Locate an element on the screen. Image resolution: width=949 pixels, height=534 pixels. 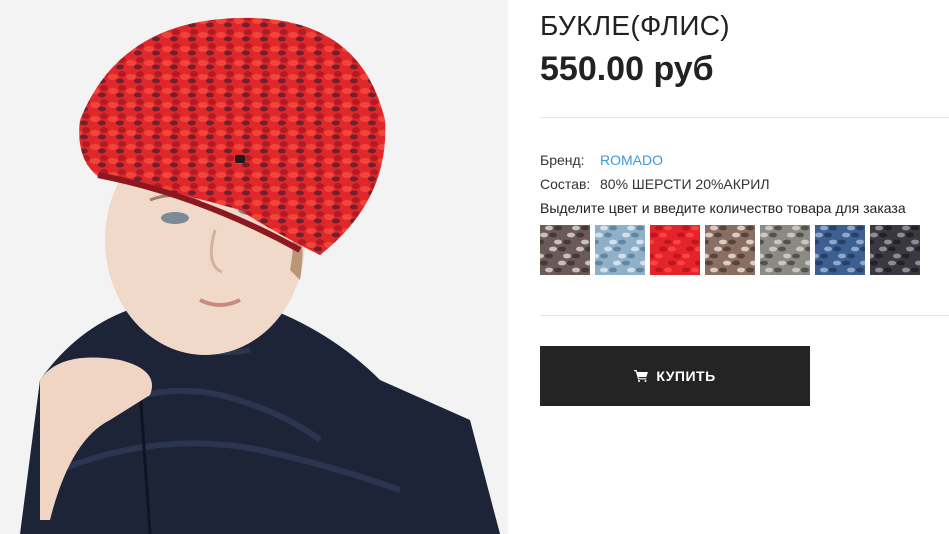
cart-icon is located at coordinates (641, 376).